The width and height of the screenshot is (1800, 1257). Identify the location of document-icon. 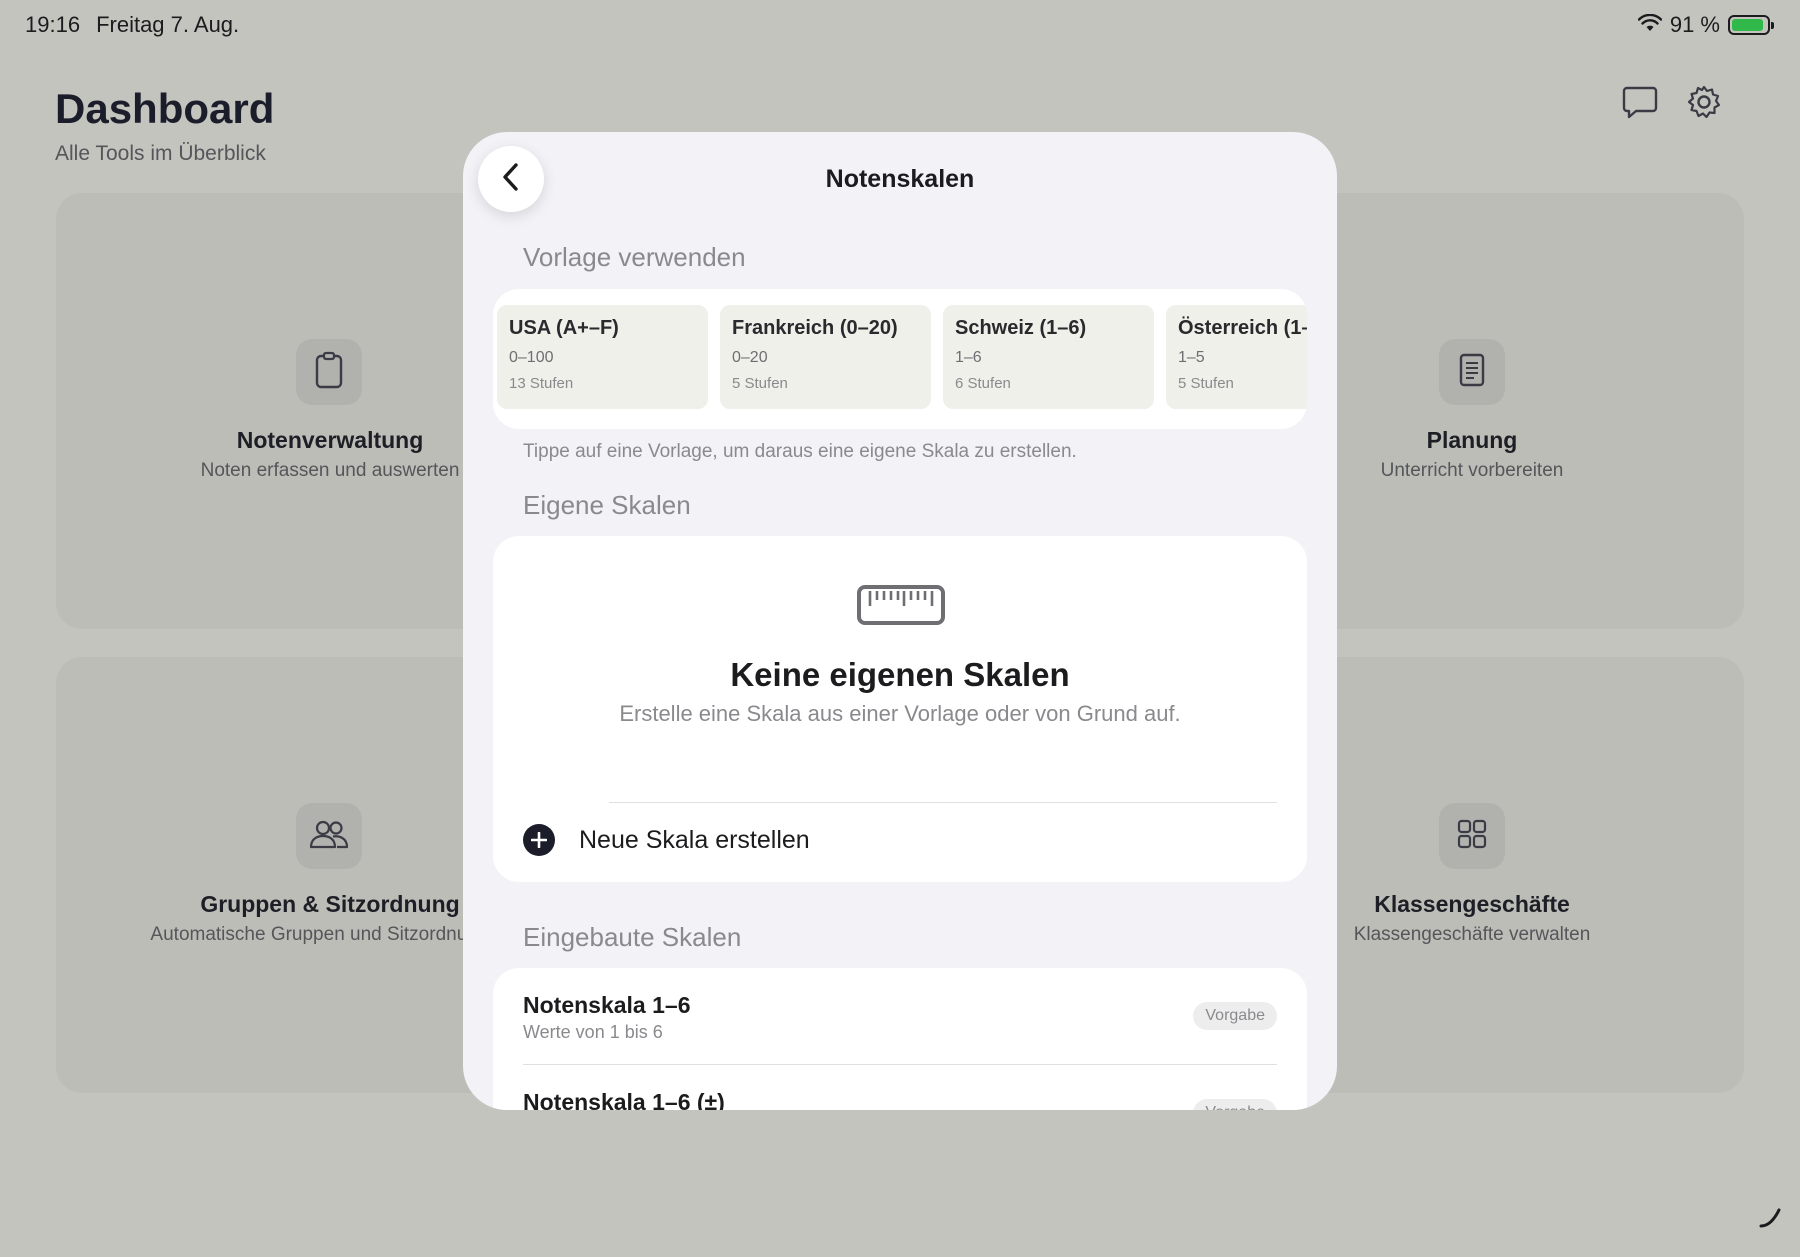
(1472, 372).